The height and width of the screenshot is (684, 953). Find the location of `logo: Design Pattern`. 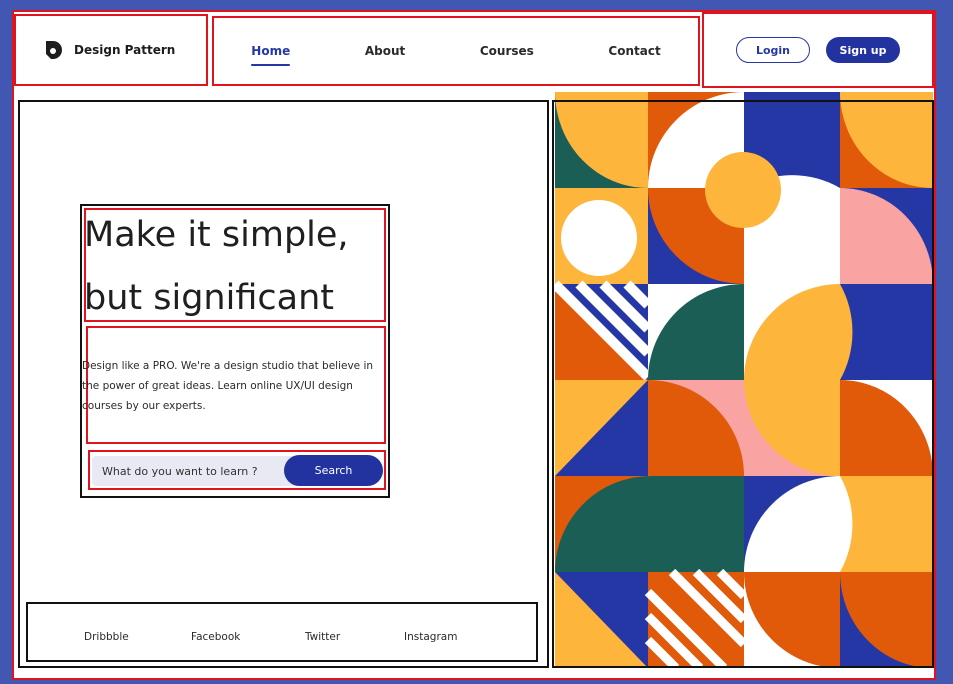

logo: Design Pattern is located at coordinates (111, 50).